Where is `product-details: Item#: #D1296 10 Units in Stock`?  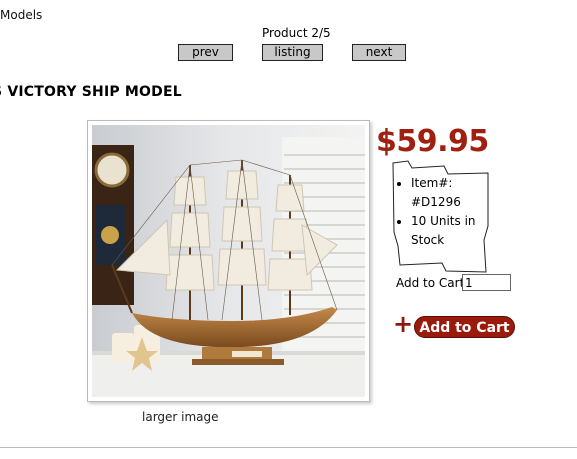
product-details: Item#: #D1296 10 Units in Stock is located at coordinates (441, 217).